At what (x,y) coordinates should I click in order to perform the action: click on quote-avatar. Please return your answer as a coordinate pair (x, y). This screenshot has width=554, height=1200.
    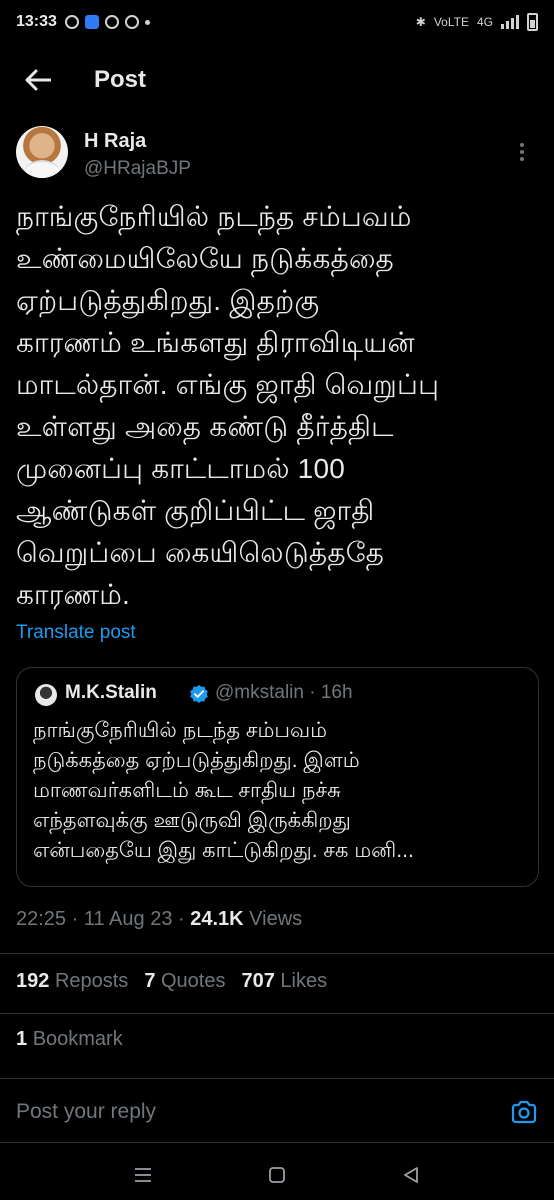
    Looking at the image, I should click on (46, 695).